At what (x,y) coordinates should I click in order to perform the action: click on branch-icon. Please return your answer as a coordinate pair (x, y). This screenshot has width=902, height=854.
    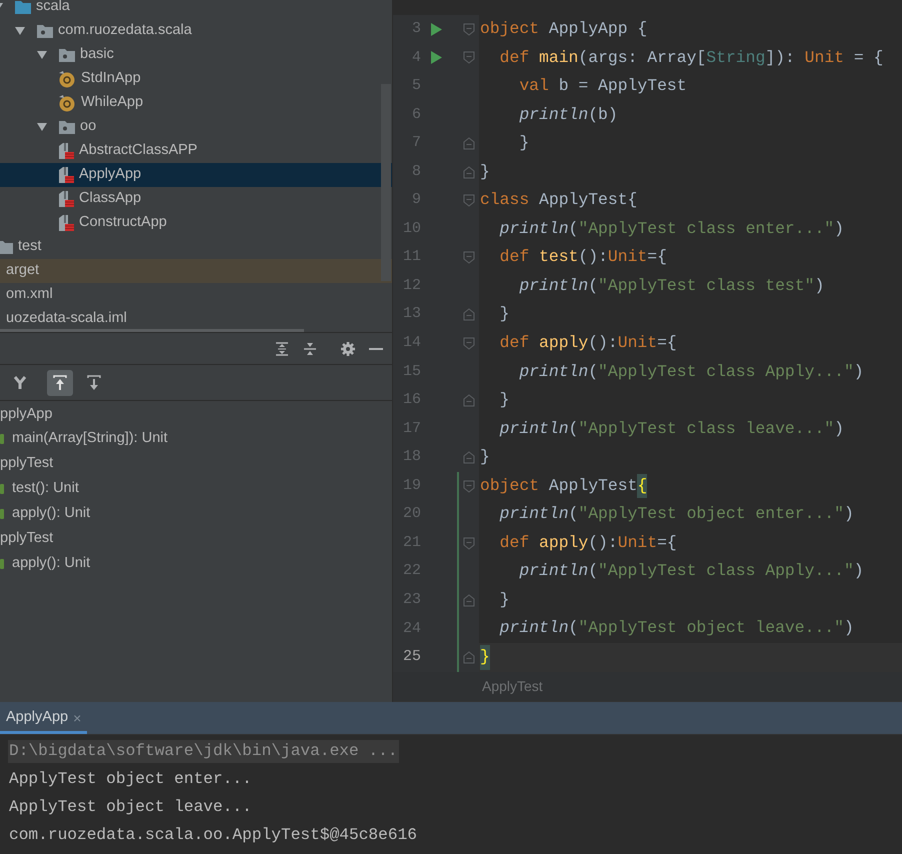
    Looking at the image, I should click on (20, 382).